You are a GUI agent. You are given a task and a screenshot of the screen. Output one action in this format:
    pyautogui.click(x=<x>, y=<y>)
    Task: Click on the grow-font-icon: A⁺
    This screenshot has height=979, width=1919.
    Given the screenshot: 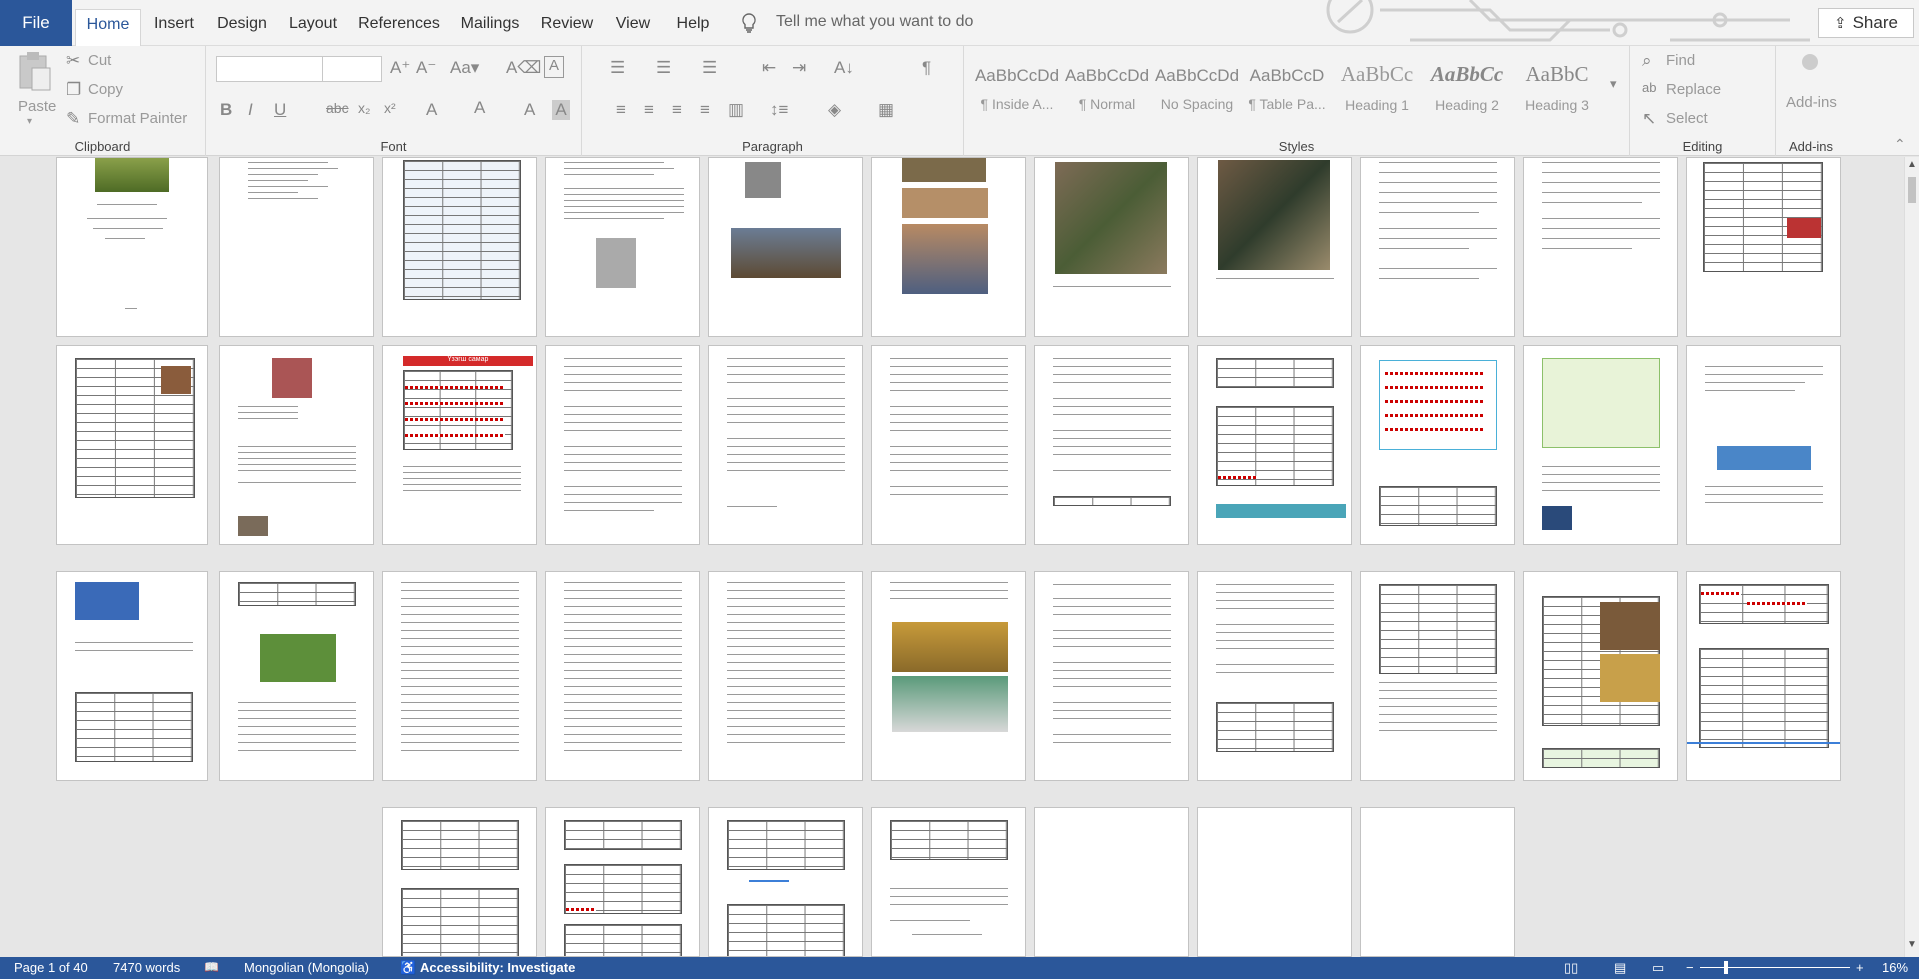 What is the action you would take?
    pyautogui.click(x=400, y=68)
    